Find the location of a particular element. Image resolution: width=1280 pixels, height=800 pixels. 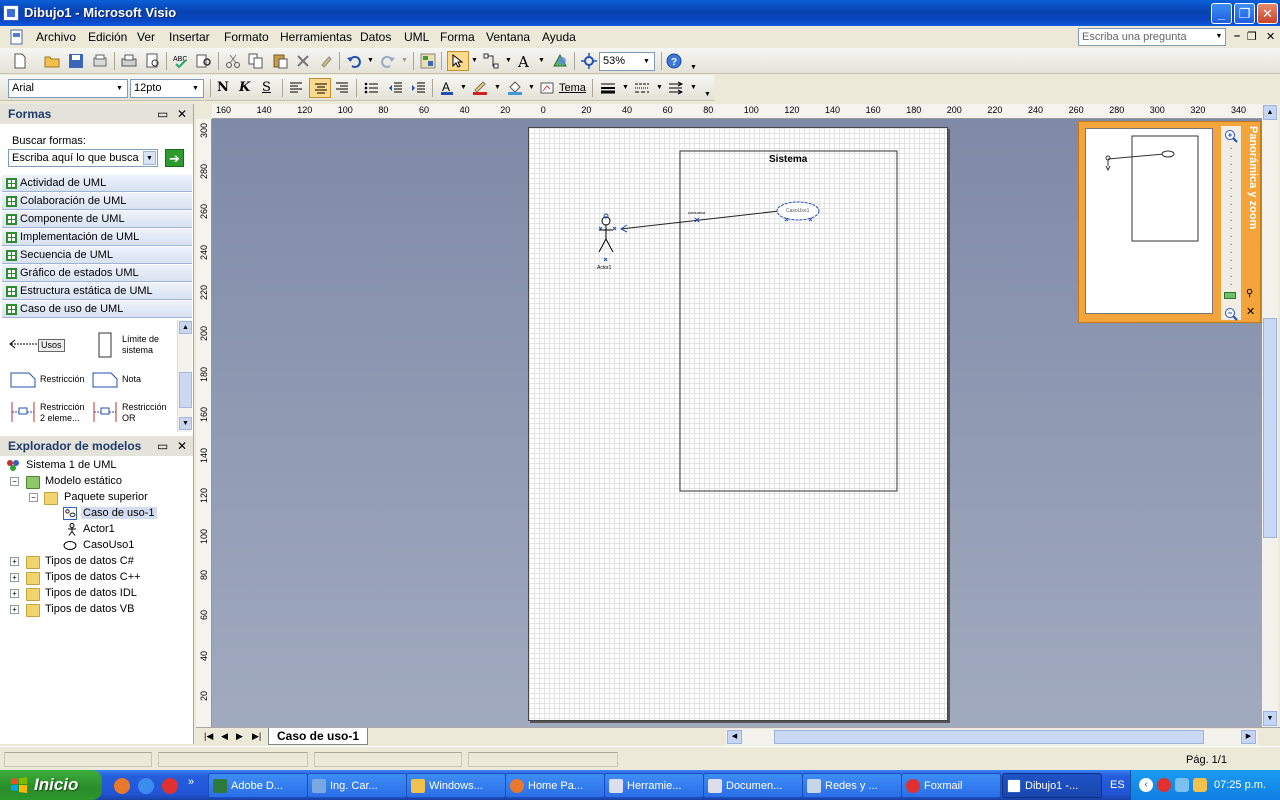

horizontal-scroll-thumb is located at coordinates (989, 737).